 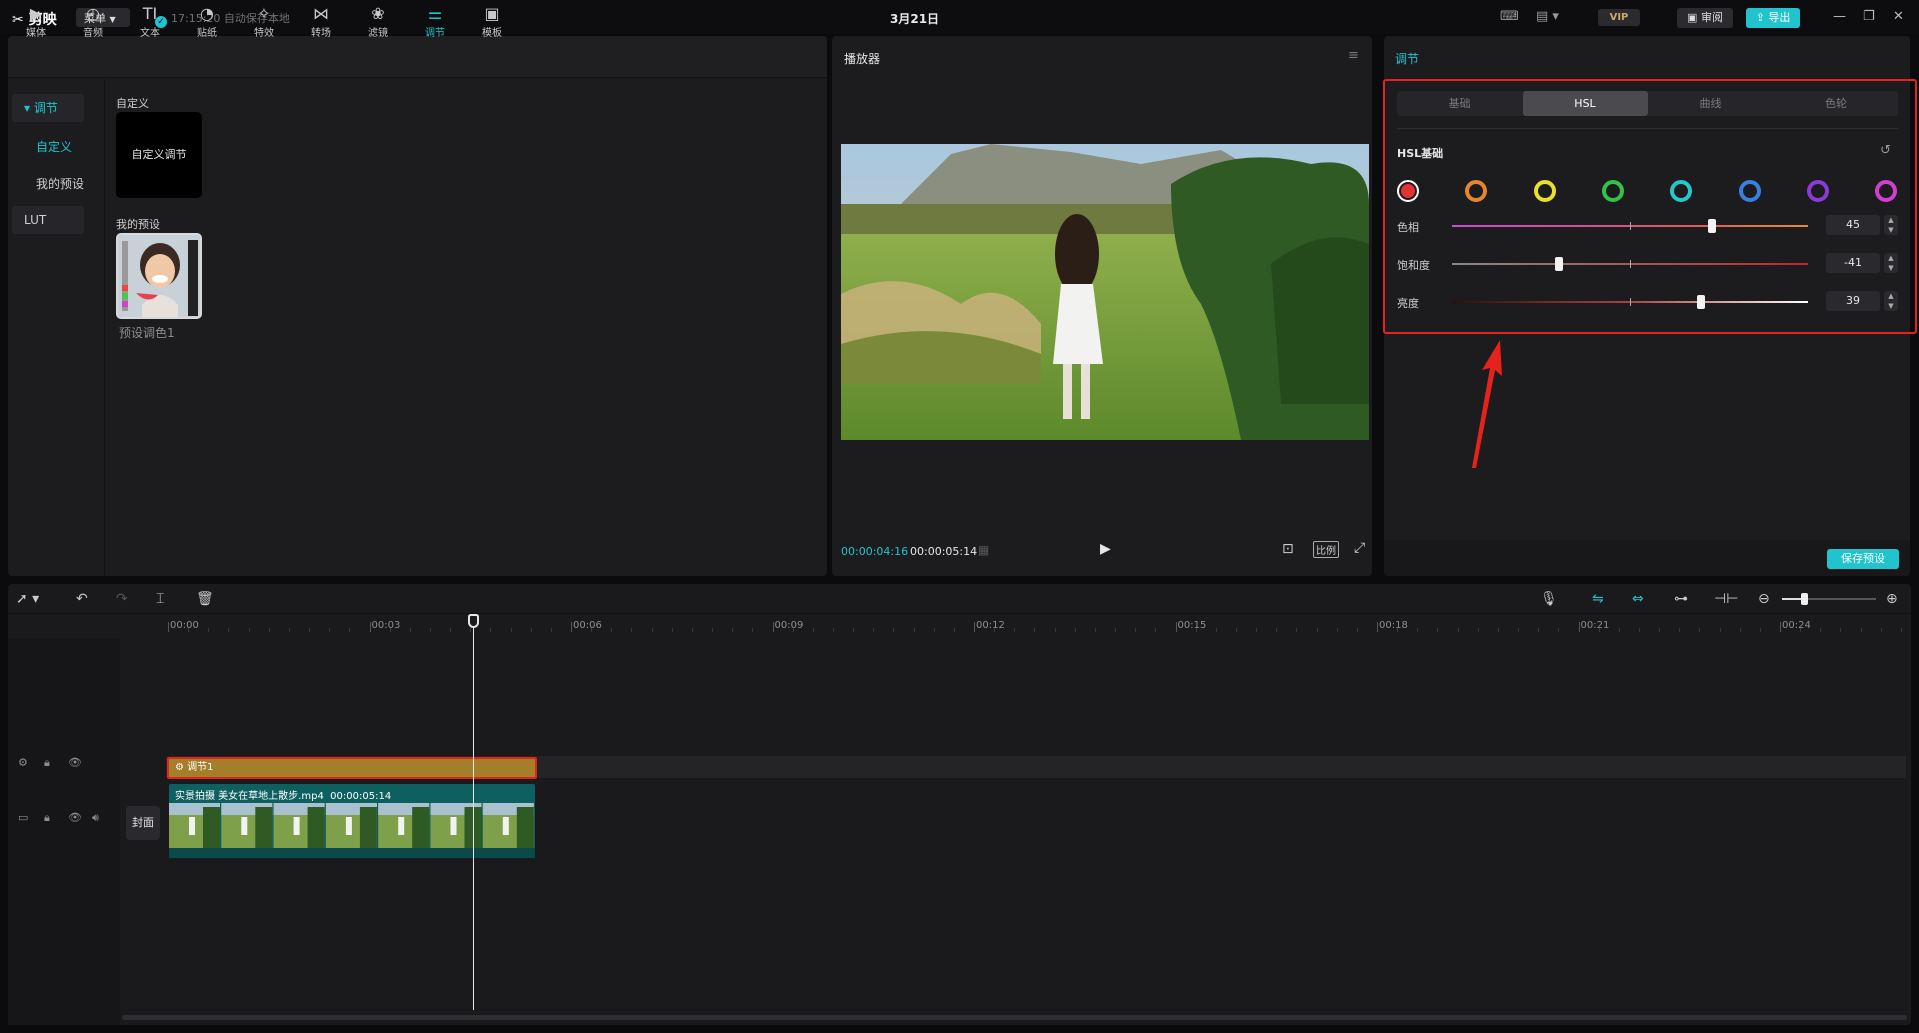 I want to click on nav-adjust-group: ▾ 调节, so click(x=48, y=108).